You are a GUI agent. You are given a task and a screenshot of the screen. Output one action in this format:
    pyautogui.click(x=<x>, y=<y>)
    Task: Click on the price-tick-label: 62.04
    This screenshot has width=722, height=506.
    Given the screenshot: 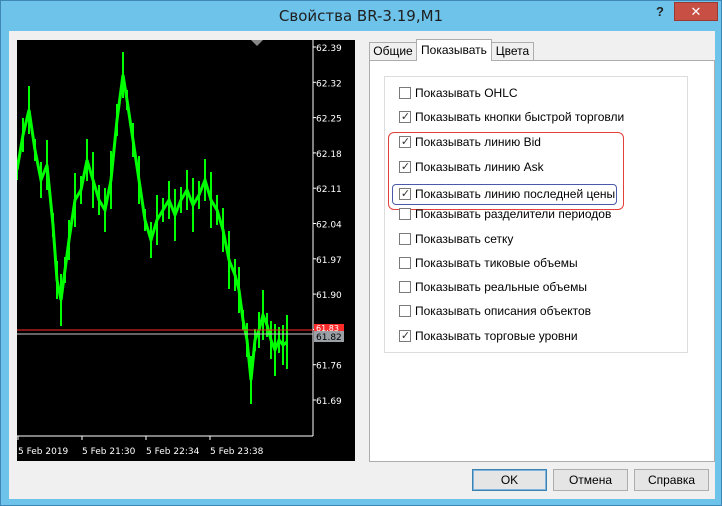 What is the action you would take?
    pyautogui.click(x=329, y=226)
    